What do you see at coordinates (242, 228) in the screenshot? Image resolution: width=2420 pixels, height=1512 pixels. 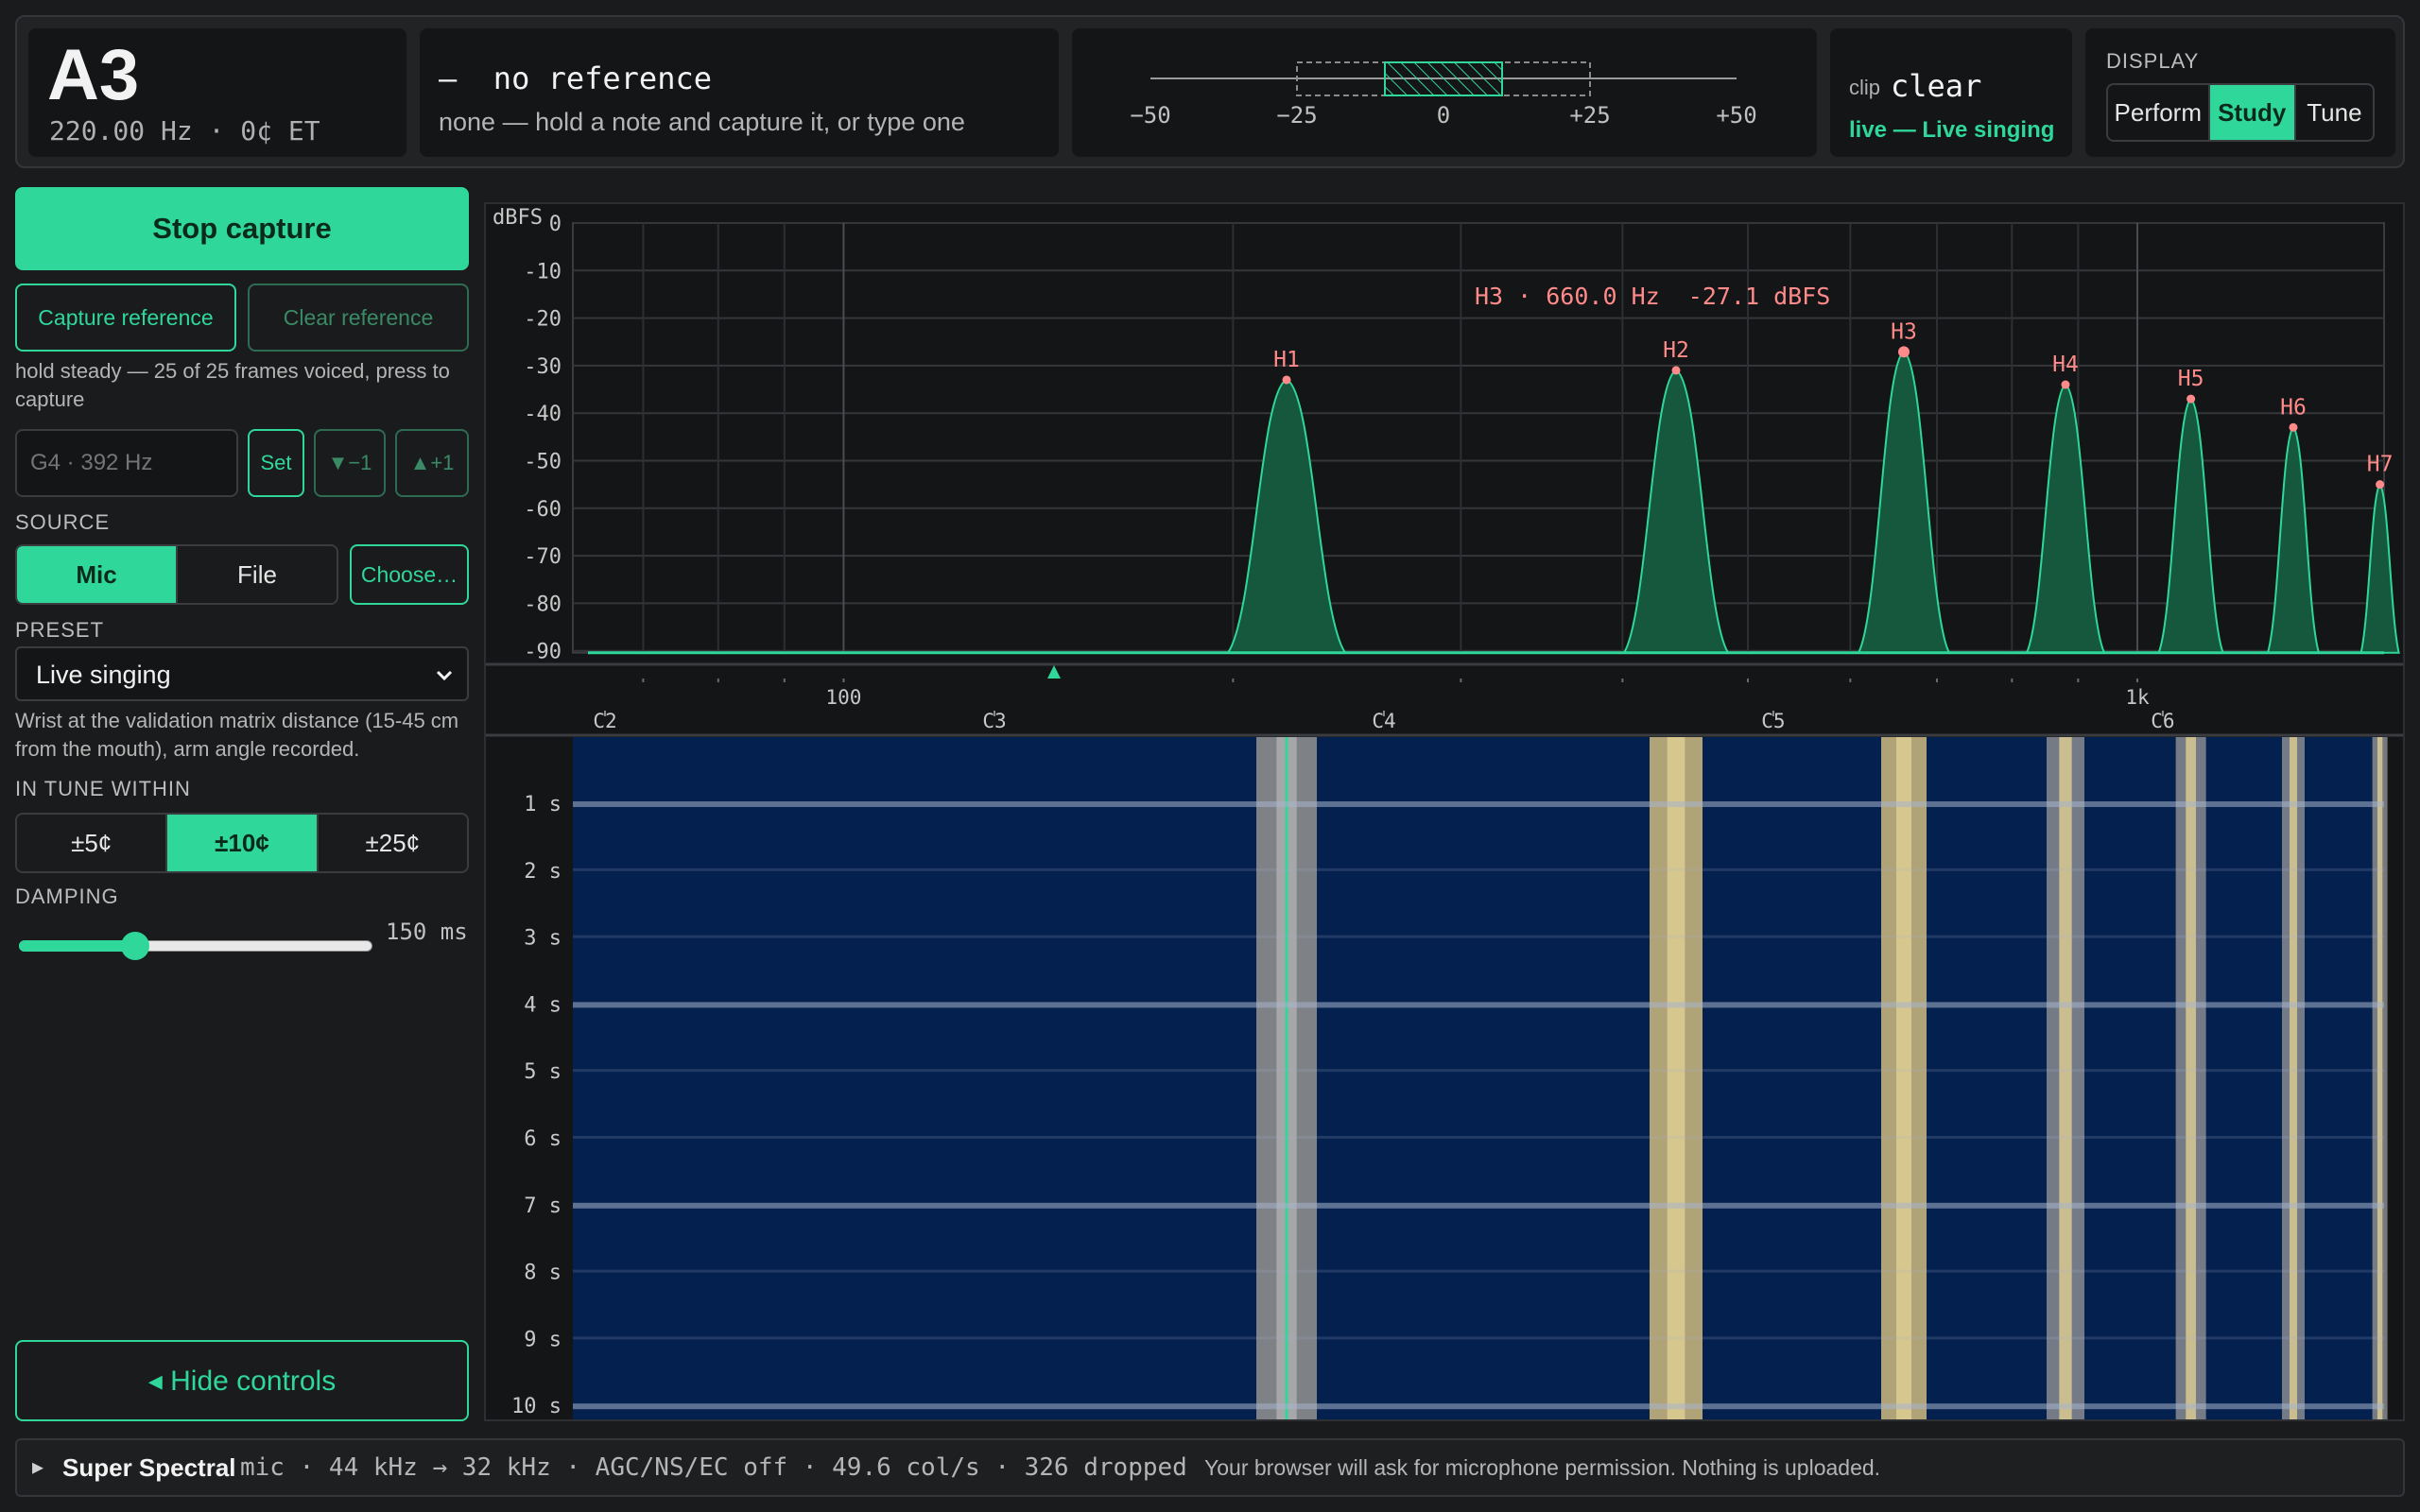 I see `stop-capture-button: Stop capture` at bounding box center [242, 228].